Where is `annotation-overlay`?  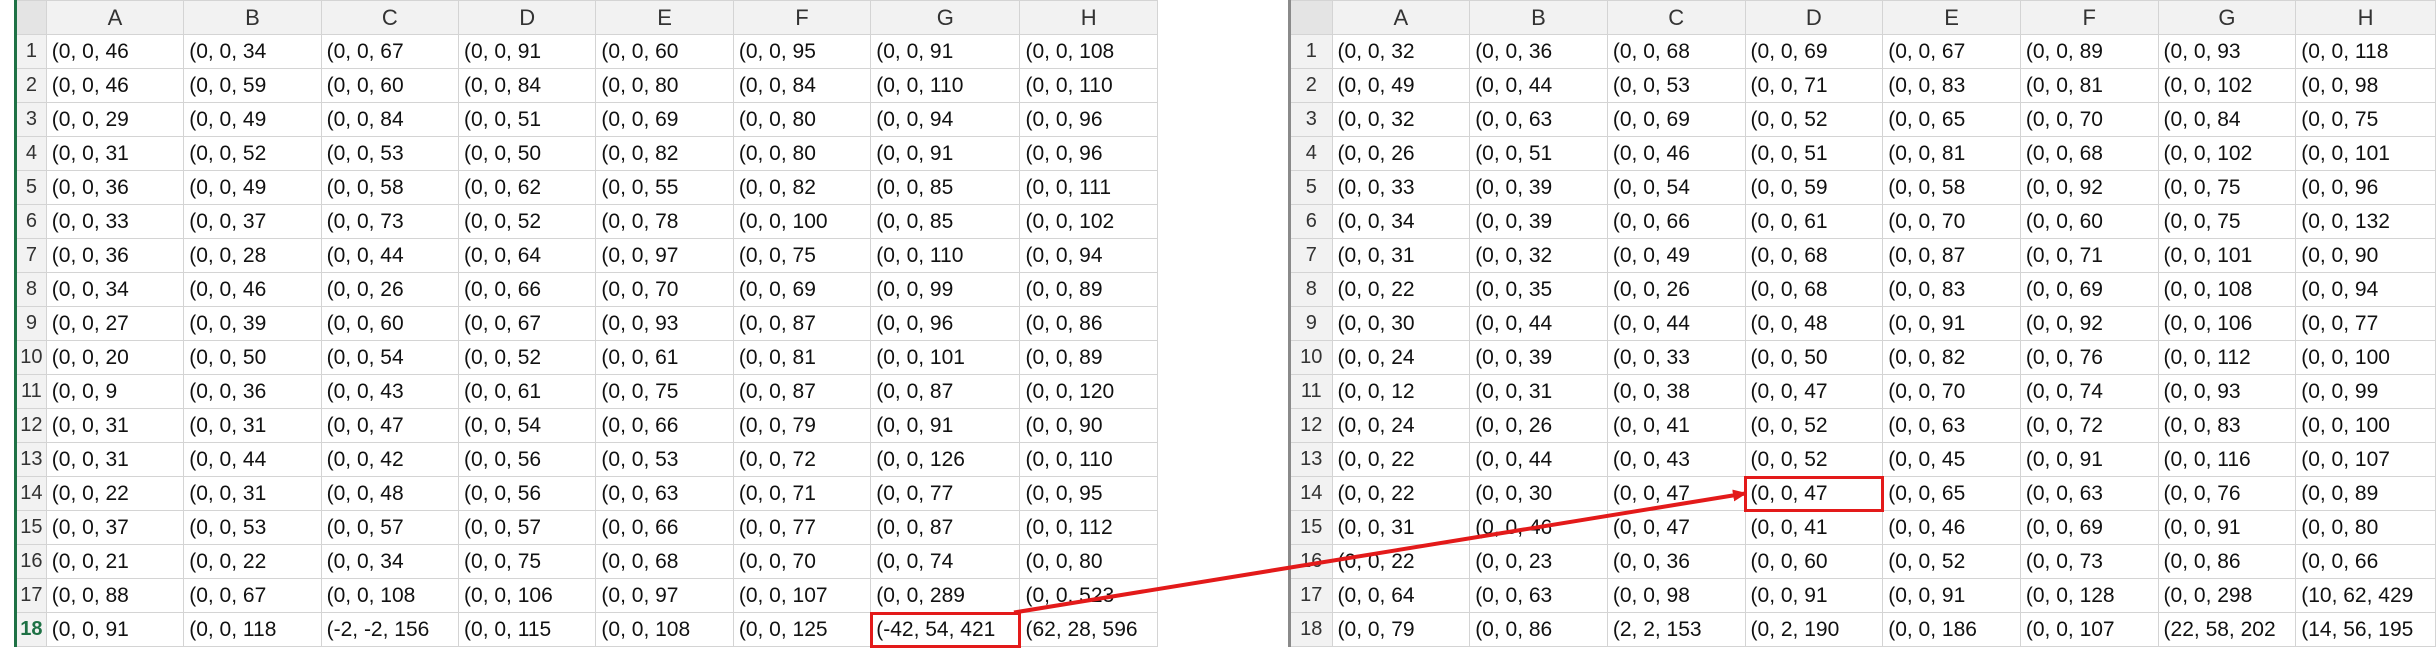
annotation-overlay is located at coordinates (1380, 552).